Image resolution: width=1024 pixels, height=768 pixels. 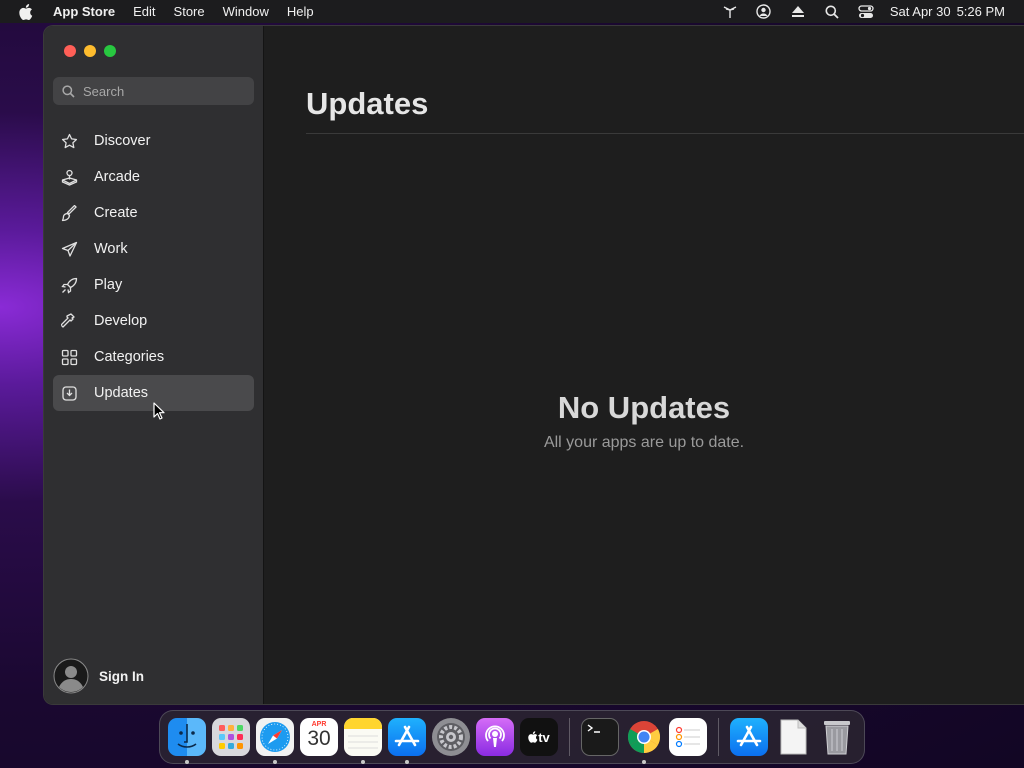 I want to click on apple-menu-icon, so click(x=26, y=11).